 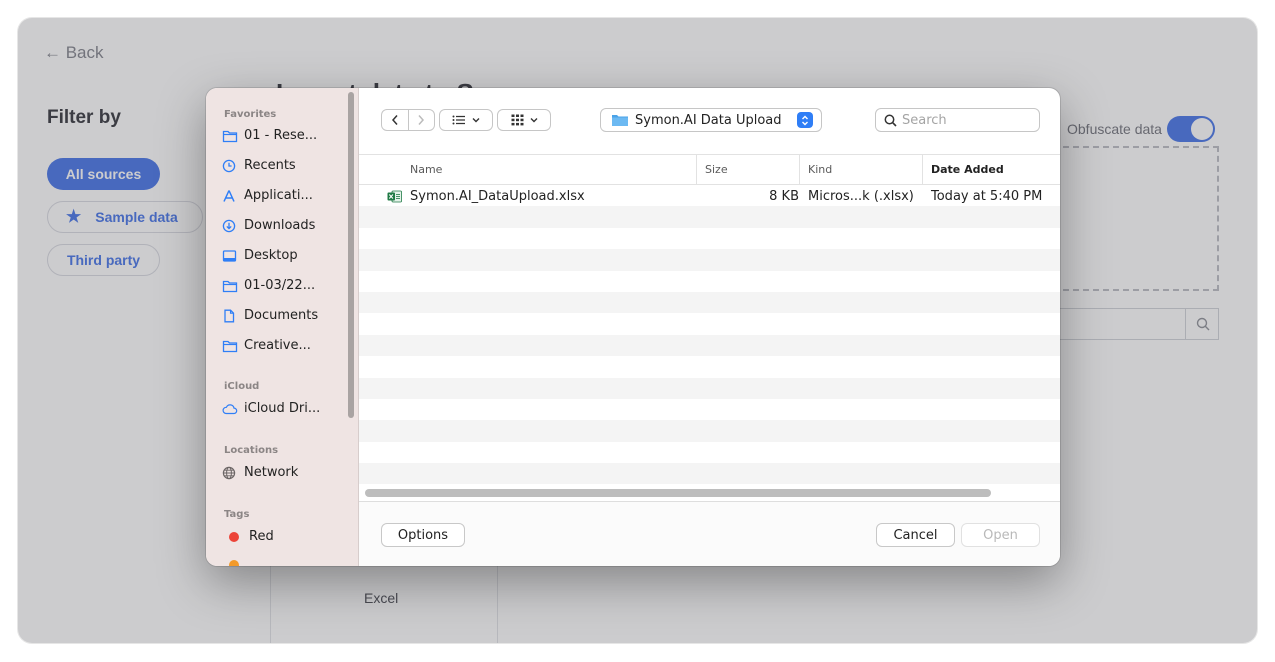 I want to click on cancel-button: Cancel, so click(x=915, y=535).